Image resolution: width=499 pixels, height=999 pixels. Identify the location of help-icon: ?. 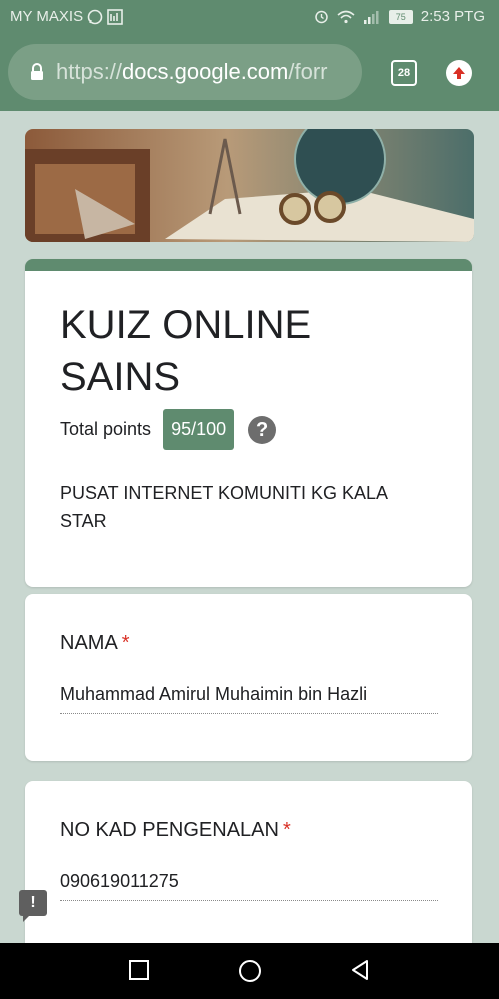
(262, 429).